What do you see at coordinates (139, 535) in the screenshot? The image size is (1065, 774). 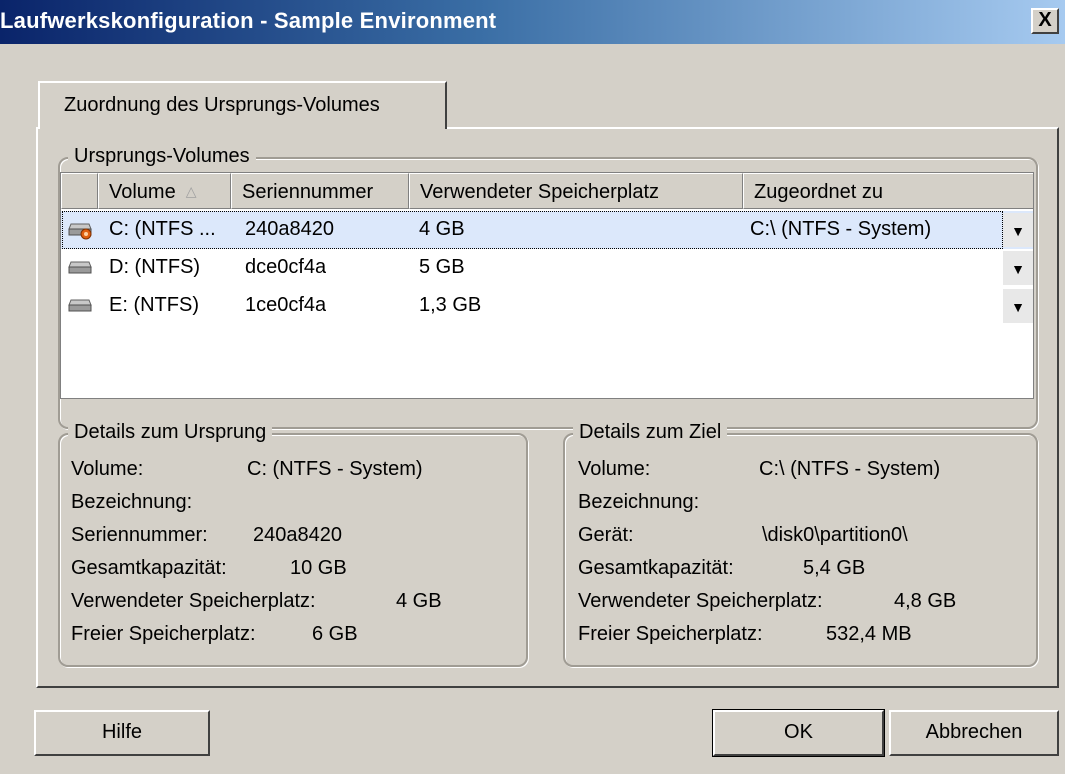 I see `source-serial-label: Seriennummer:` at bounding box center [139, 535].